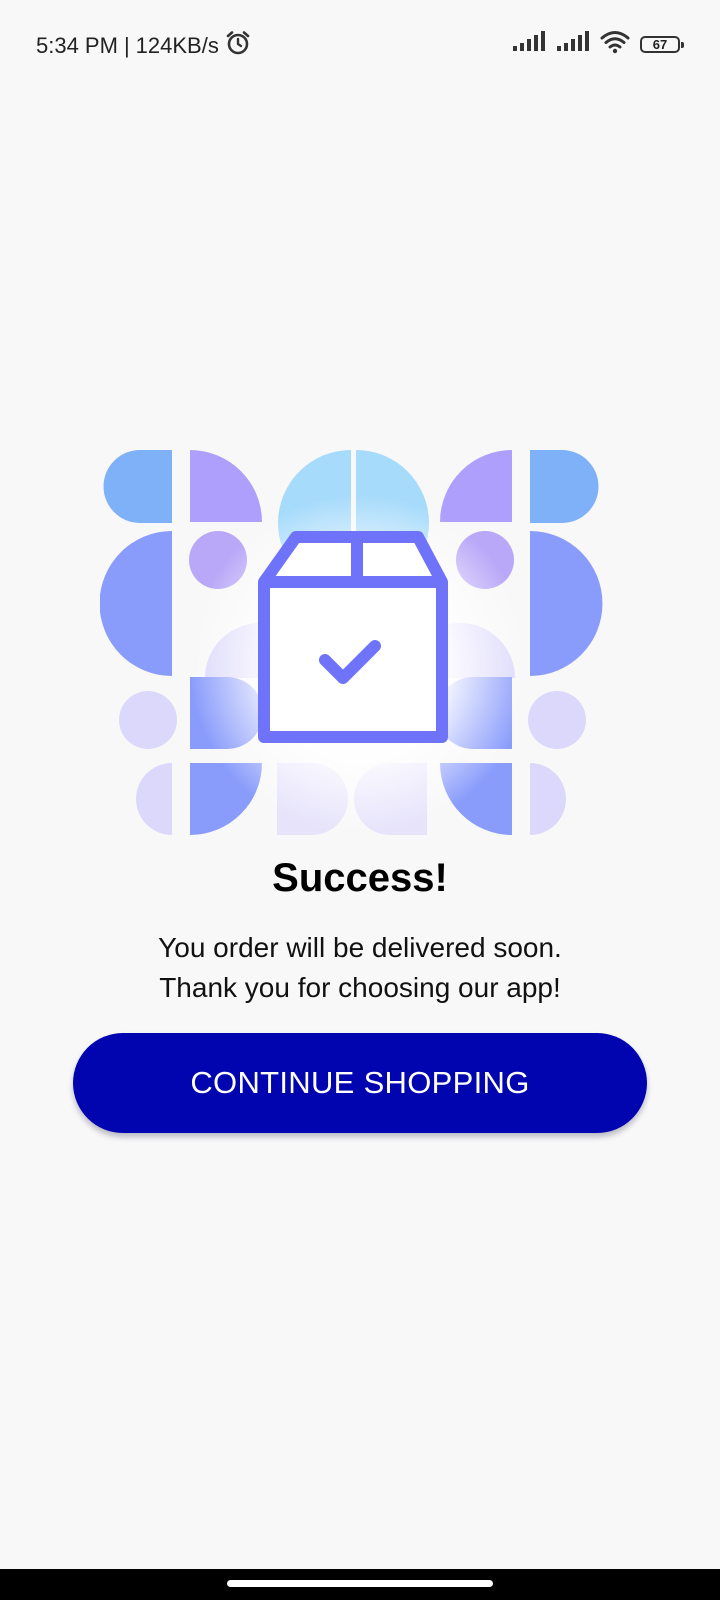  I want to click on network-speed: 124KB/s, so click(177, 45).